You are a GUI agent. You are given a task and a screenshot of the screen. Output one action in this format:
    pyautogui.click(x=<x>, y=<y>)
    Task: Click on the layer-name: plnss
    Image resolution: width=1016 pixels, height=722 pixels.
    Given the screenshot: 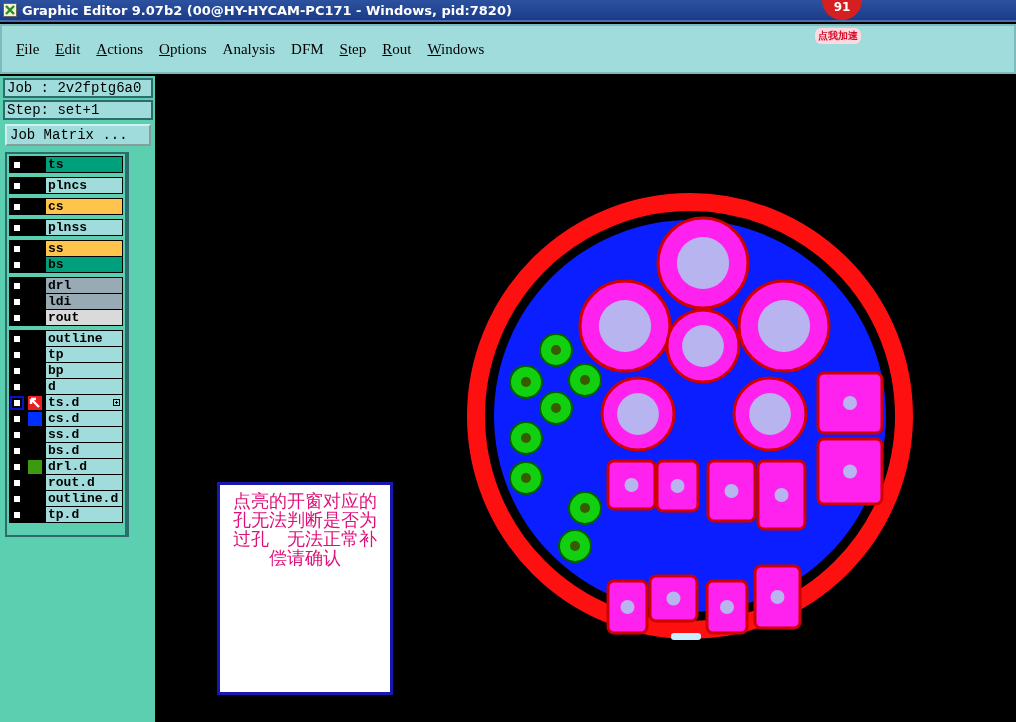 What is the action you would take?
    pyautogui.click(x=84, y=227)
    